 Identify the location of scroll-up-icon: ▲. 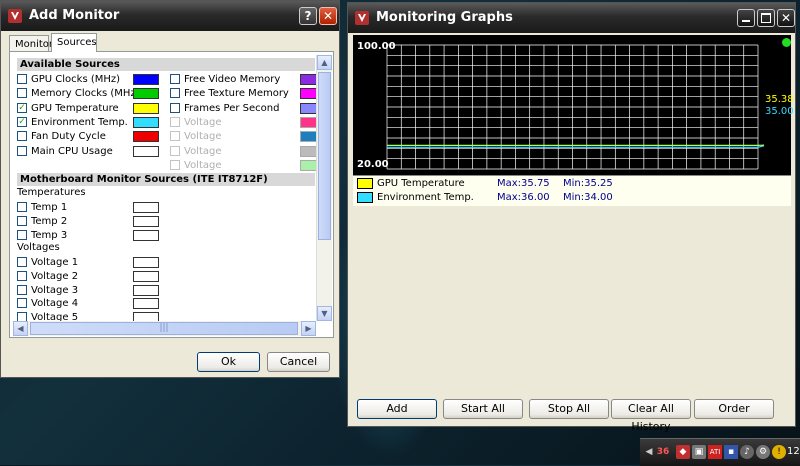
(324, 62).